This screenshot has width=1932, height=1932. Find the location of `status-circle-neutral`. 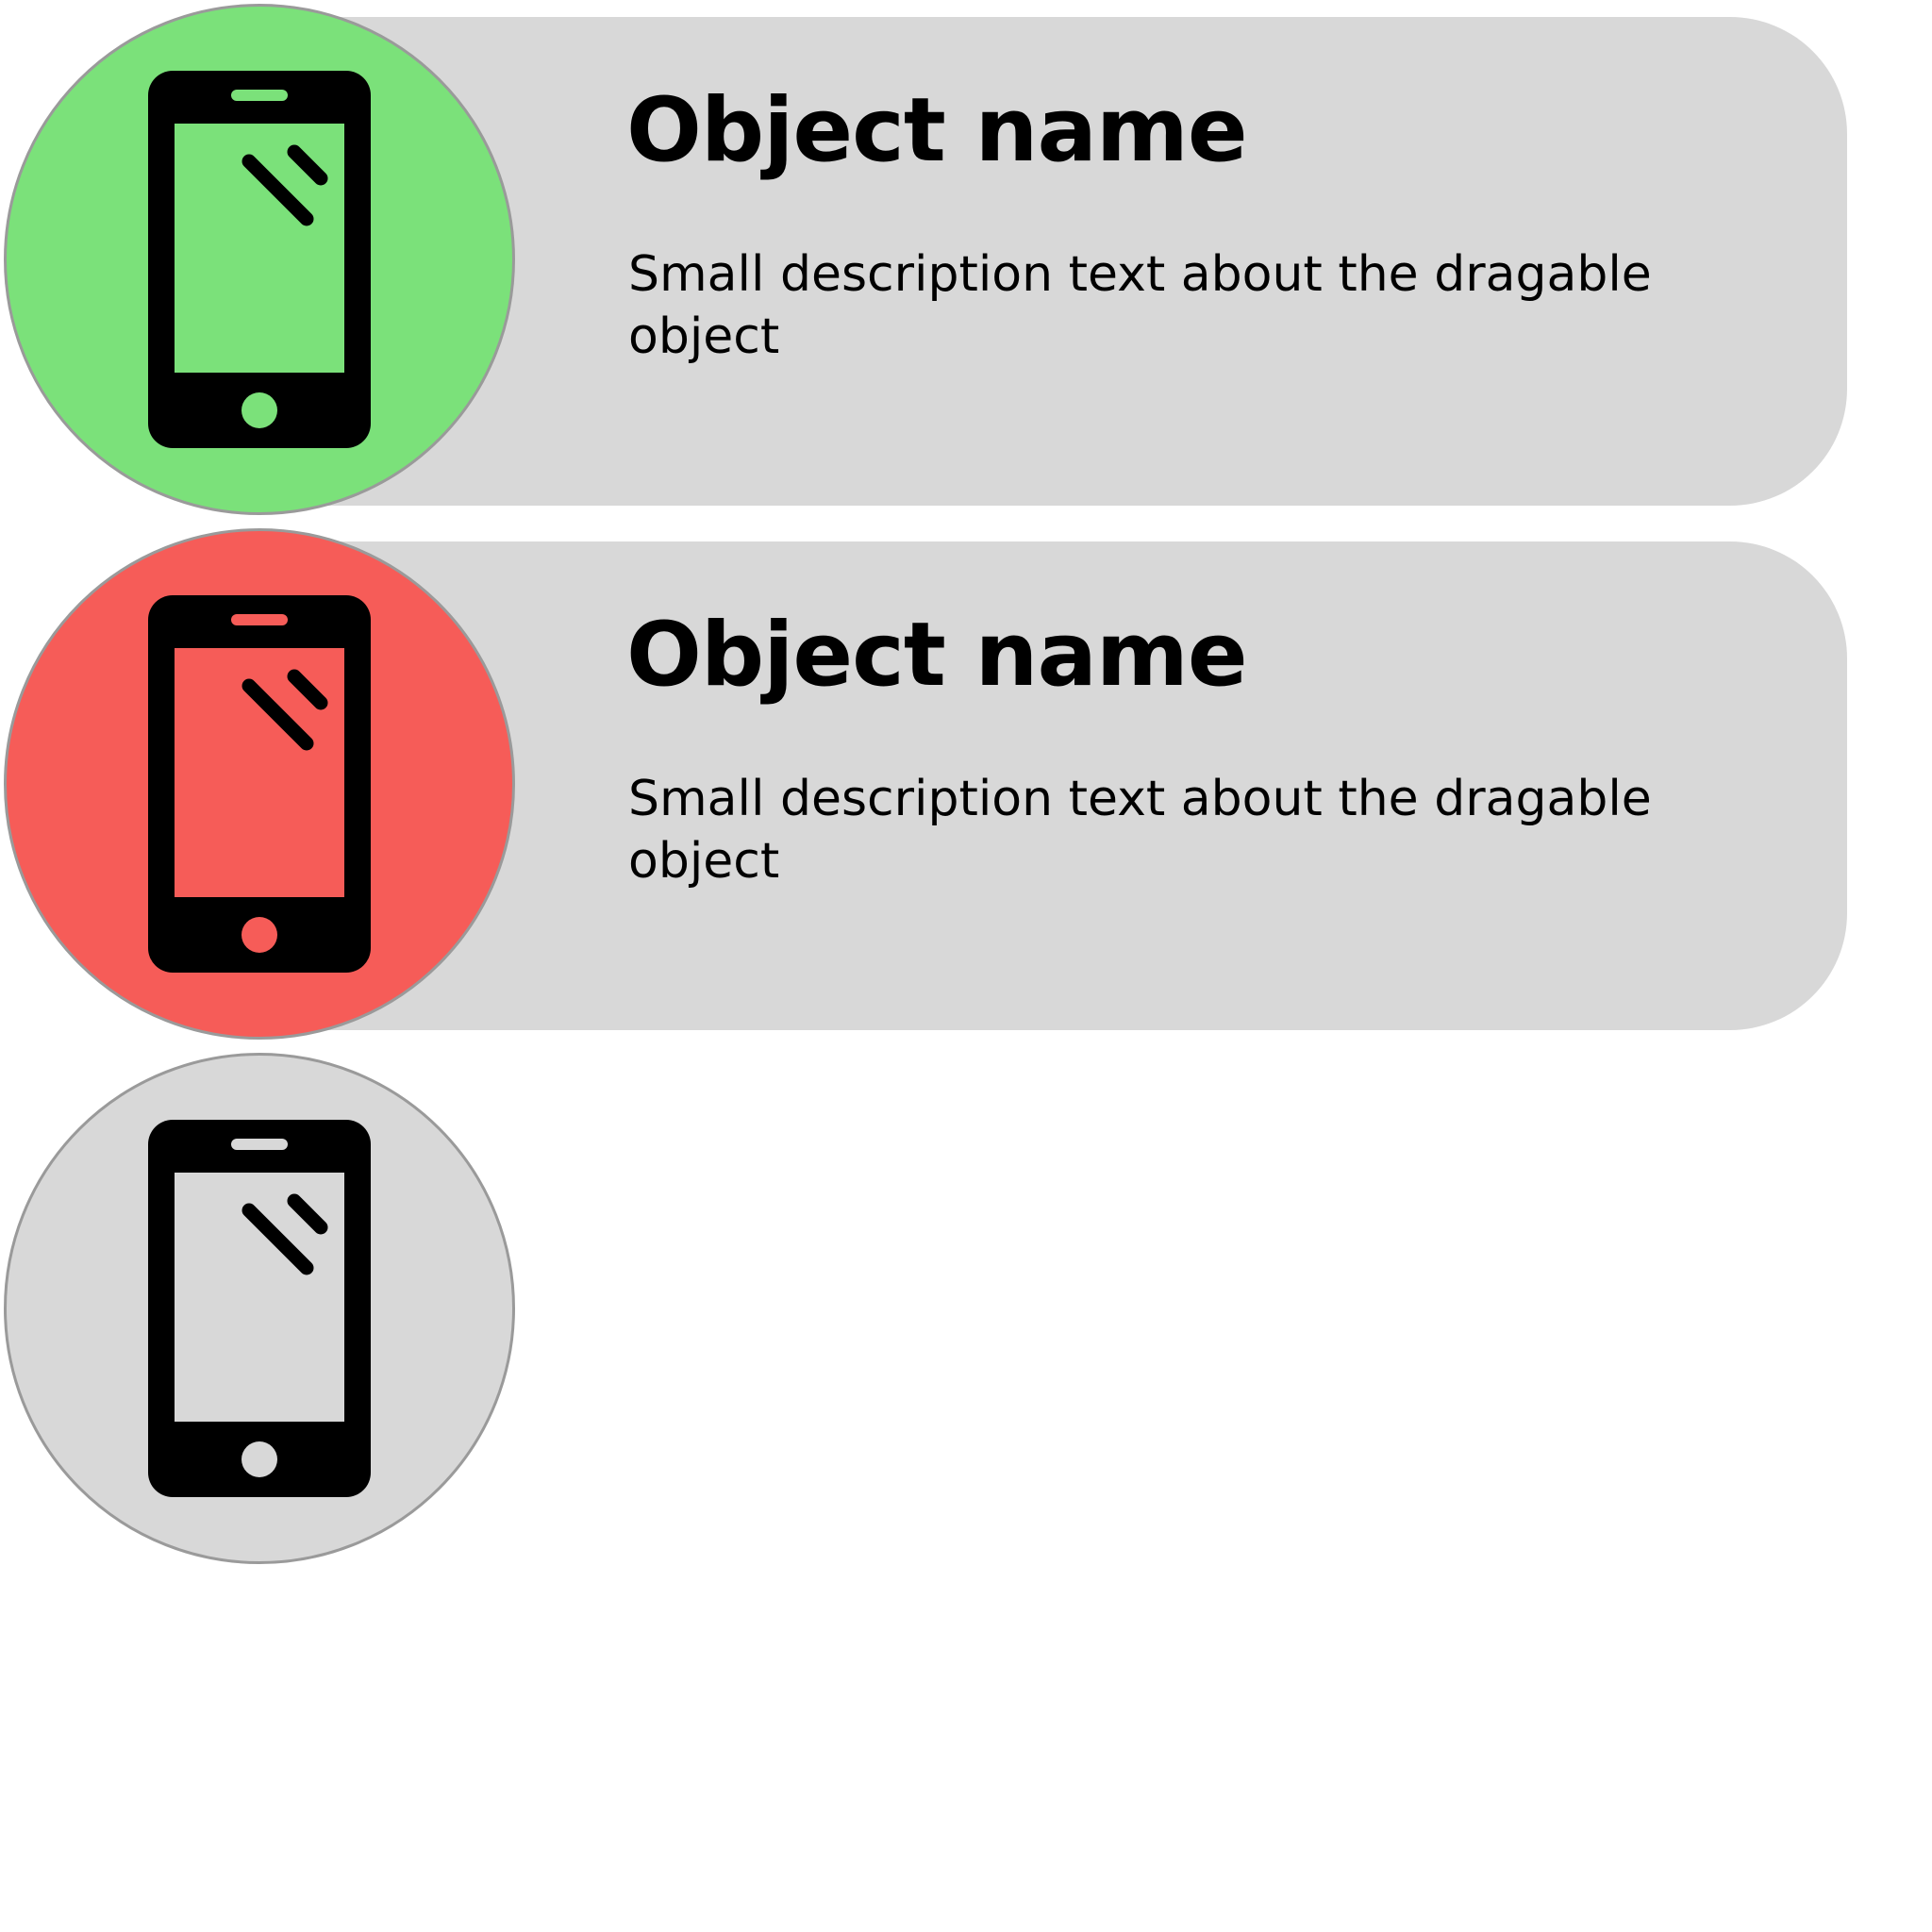

status-circle-neutral is located at coordinates (260, 1309).